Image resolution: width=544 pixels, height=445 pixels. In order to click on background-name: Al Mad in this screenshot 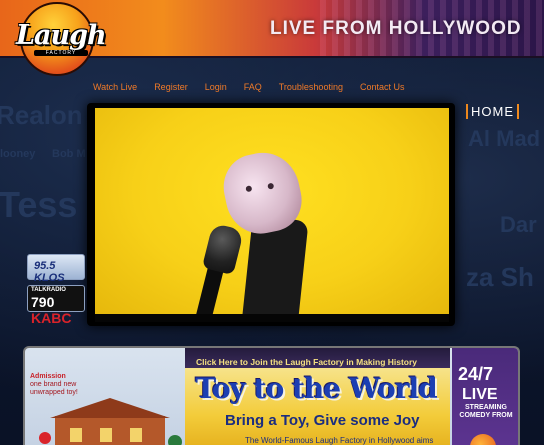, I will do `click(504, 138)`.